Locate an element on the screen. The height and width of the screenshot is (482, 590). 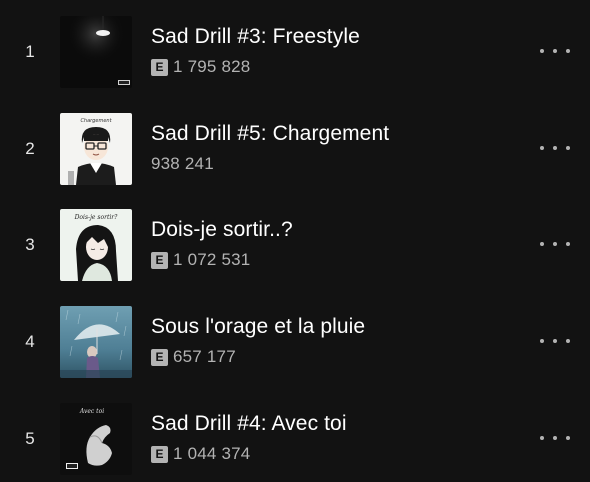
track-meta: E 1 072 531 is located at coordinates (201, 259).